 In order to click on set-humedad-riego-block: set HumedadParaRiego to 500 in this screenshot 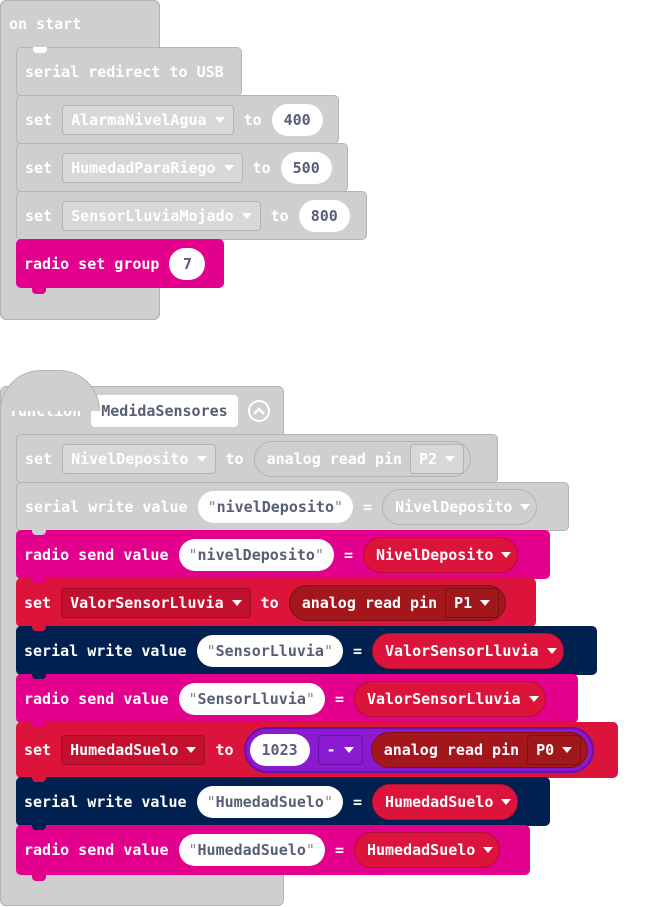, I will do `click(182, 167)`.